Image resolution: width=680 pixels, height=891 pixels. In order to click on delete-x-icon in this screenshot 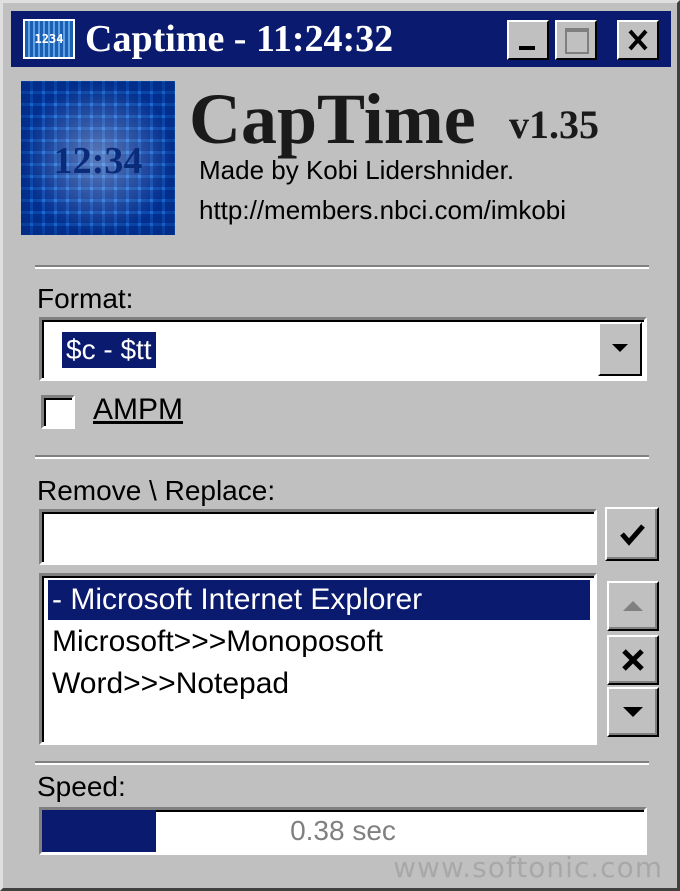, I will do `click(633, 660)`.